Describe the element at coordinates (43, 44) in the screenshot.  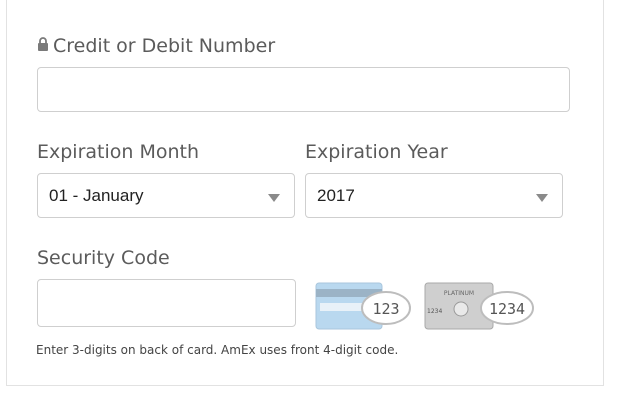
I see `lock-icon` at that location.